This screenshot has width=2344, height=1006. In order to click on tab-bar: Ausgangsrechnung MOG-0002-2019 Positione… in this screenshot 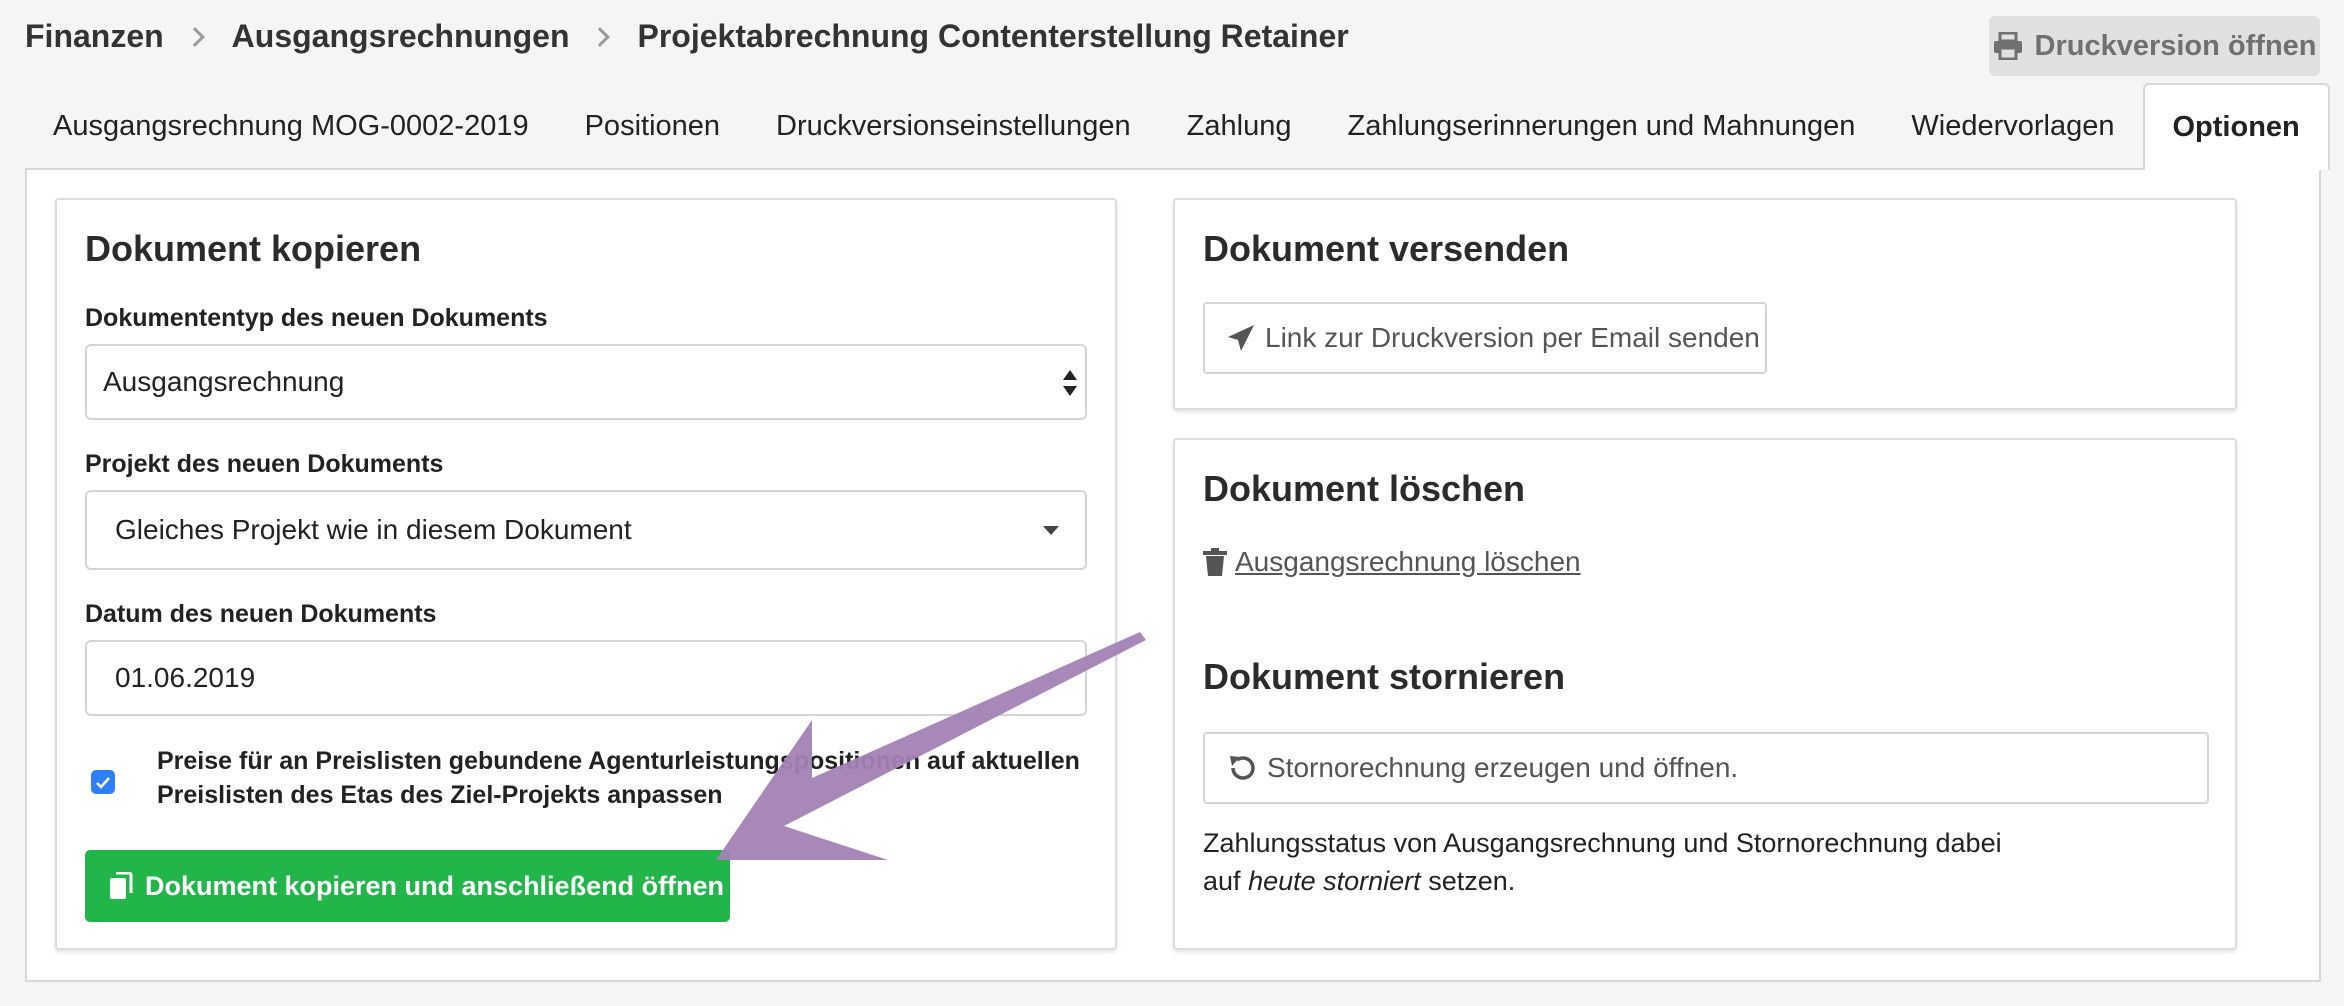, I will do `click(1177, 126)`.